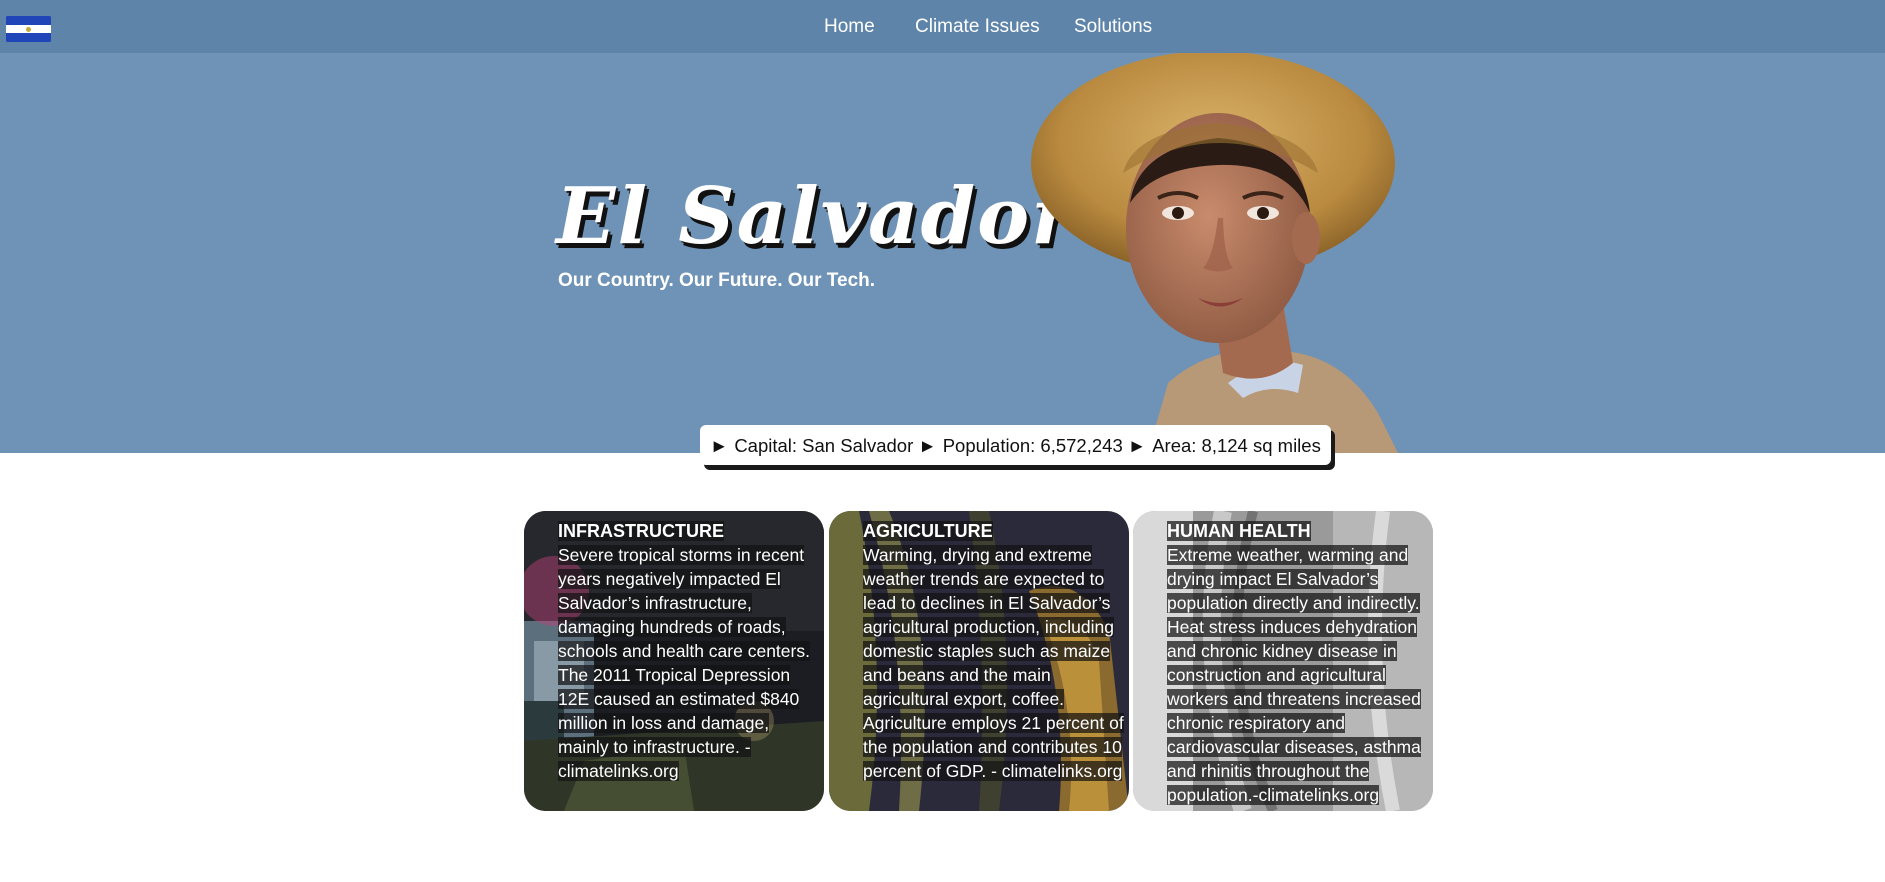  I want to click on card-title: HUMAN HEALTH, so click(1239, 531).